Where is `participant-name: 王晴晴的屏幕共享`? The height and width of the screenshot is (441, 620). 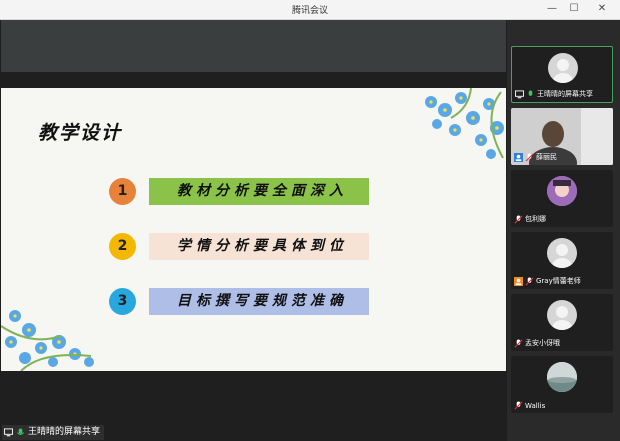
participant-name: 王晴晴的屏幕共享 is located at coordinates (565, 94).